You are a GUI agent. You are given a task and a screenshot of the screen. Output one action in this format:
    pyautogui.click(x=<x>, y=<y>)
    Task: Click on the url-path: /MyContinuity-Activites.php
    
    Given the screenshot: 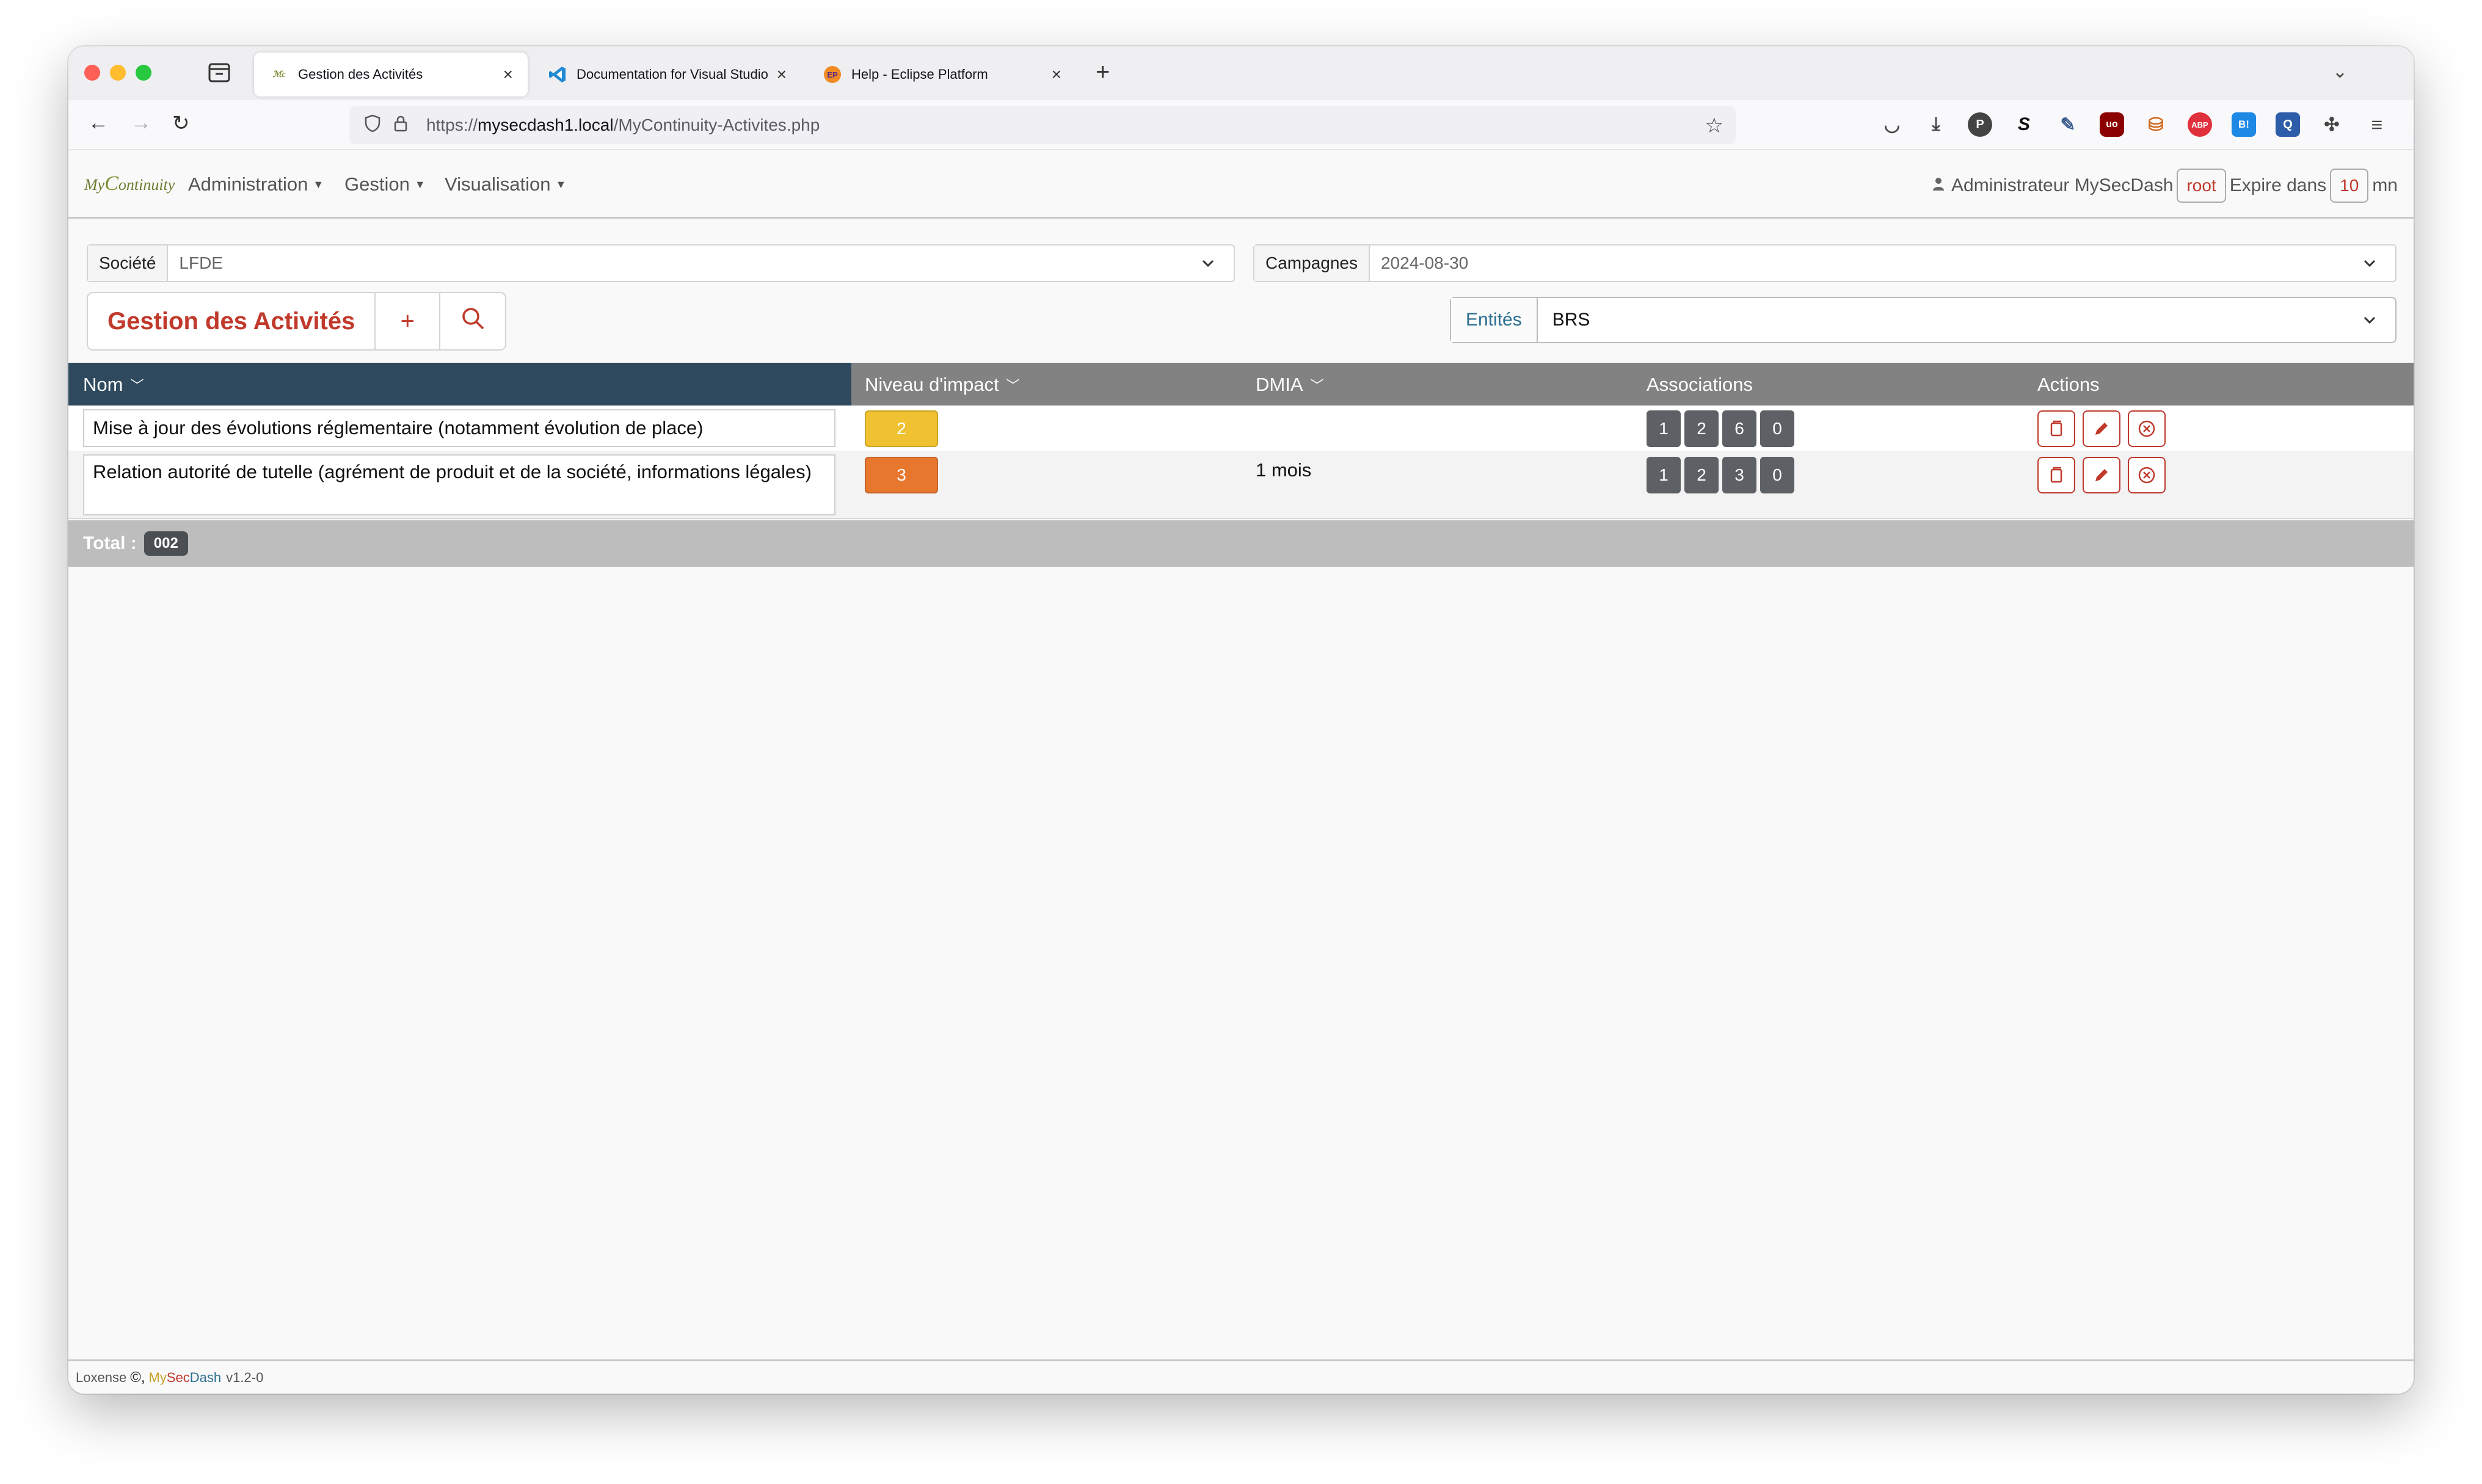 What is the action you would take?
    pyautogui.click(x=717, y=125)
    